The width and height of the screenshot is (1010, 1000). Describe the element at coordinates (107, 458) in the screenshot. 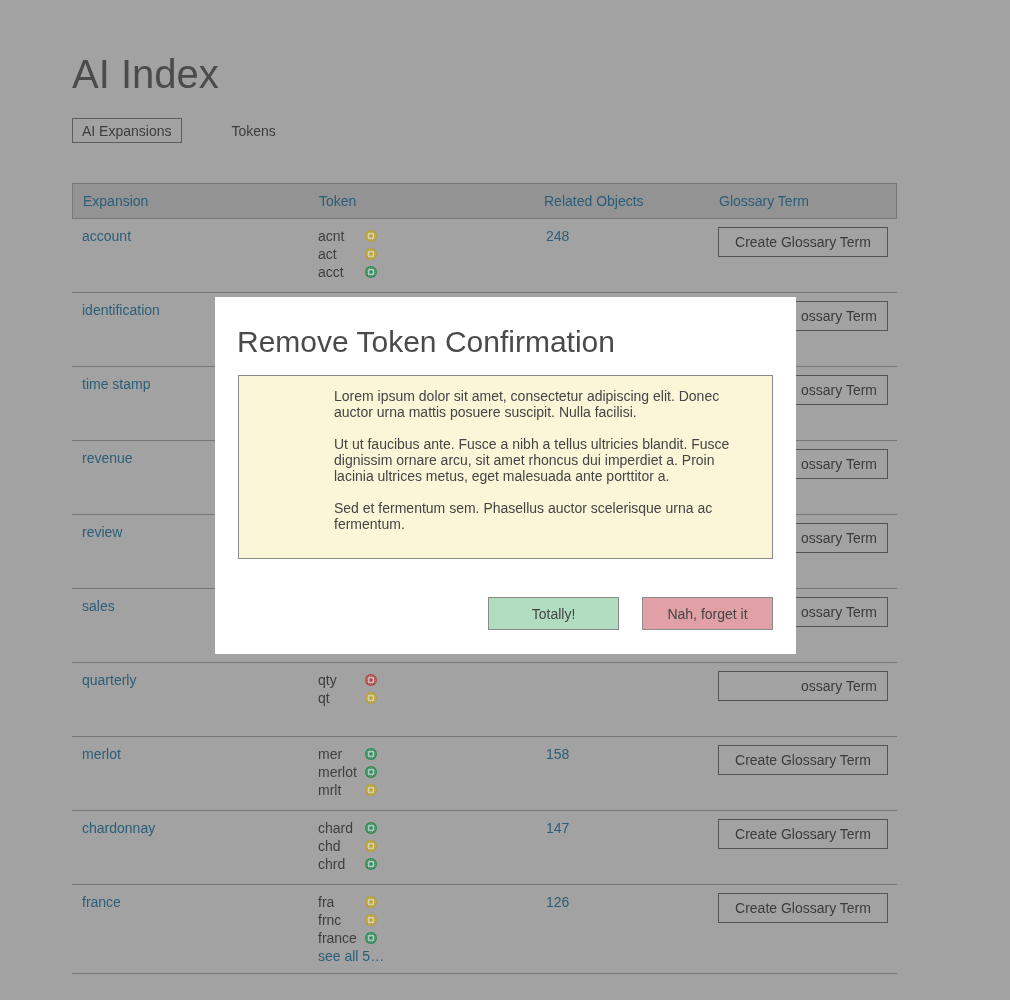

I see `expansion-link: revenue` at that location.